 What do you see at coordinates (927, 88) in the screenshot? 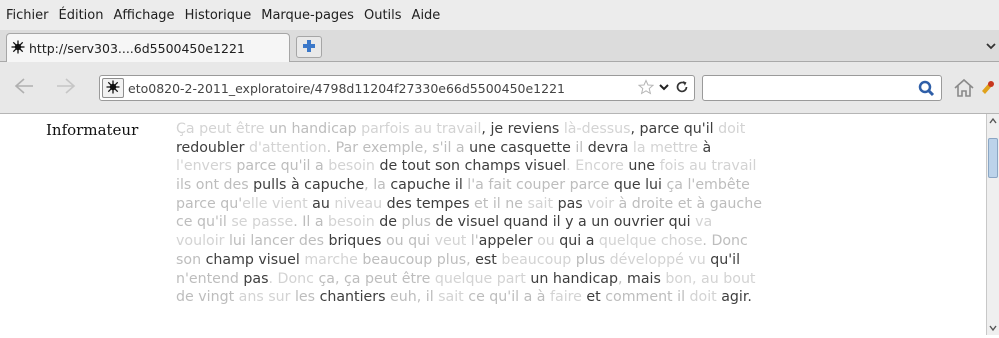
I see `search-icon` at bounding box center [927, 88].